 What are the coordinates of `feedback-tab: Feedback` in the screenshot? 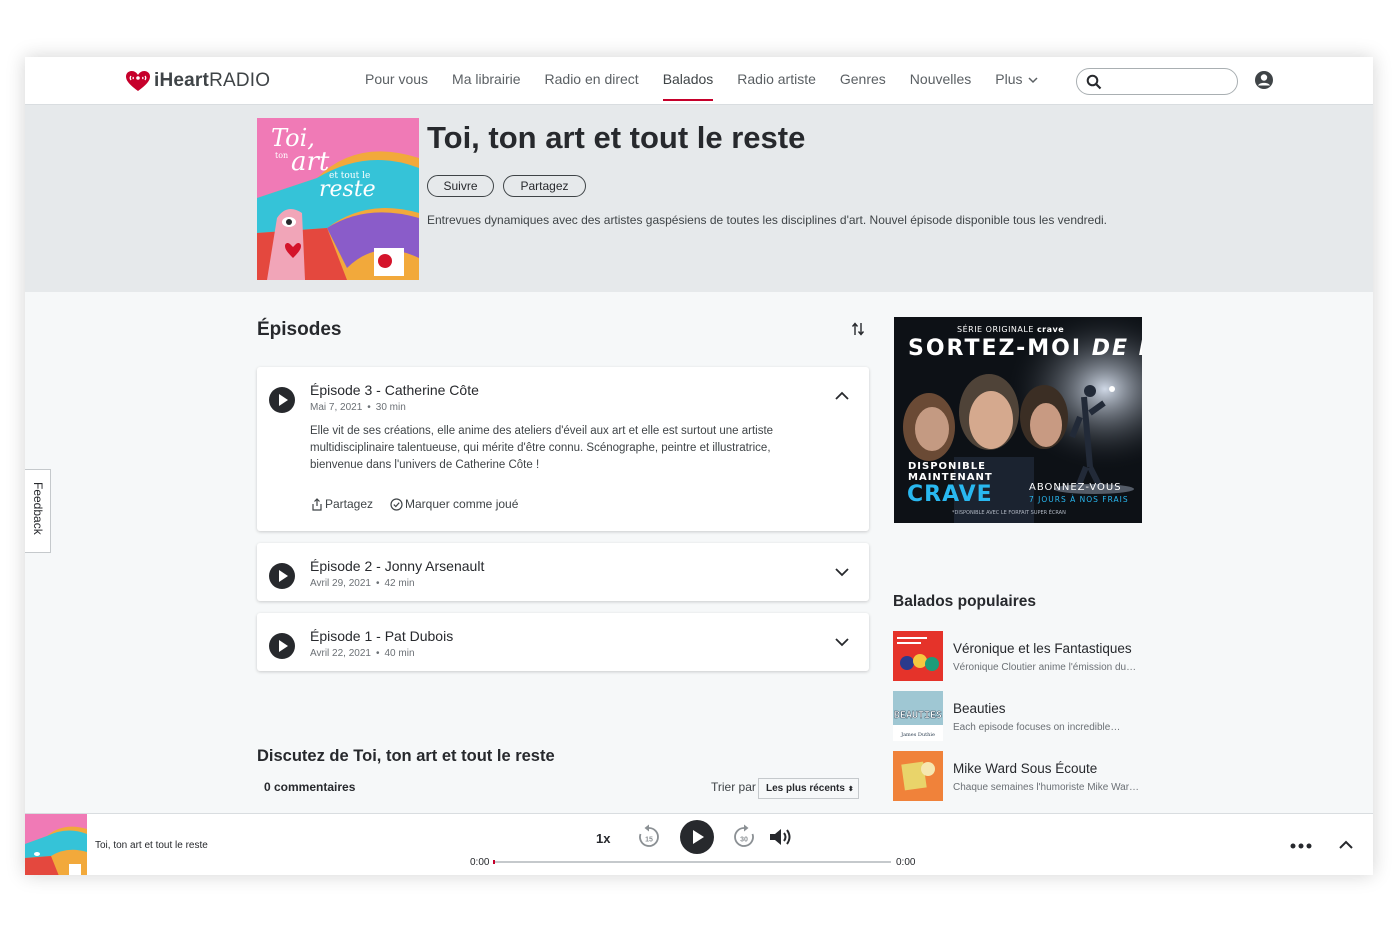 It's located at (38, 511).